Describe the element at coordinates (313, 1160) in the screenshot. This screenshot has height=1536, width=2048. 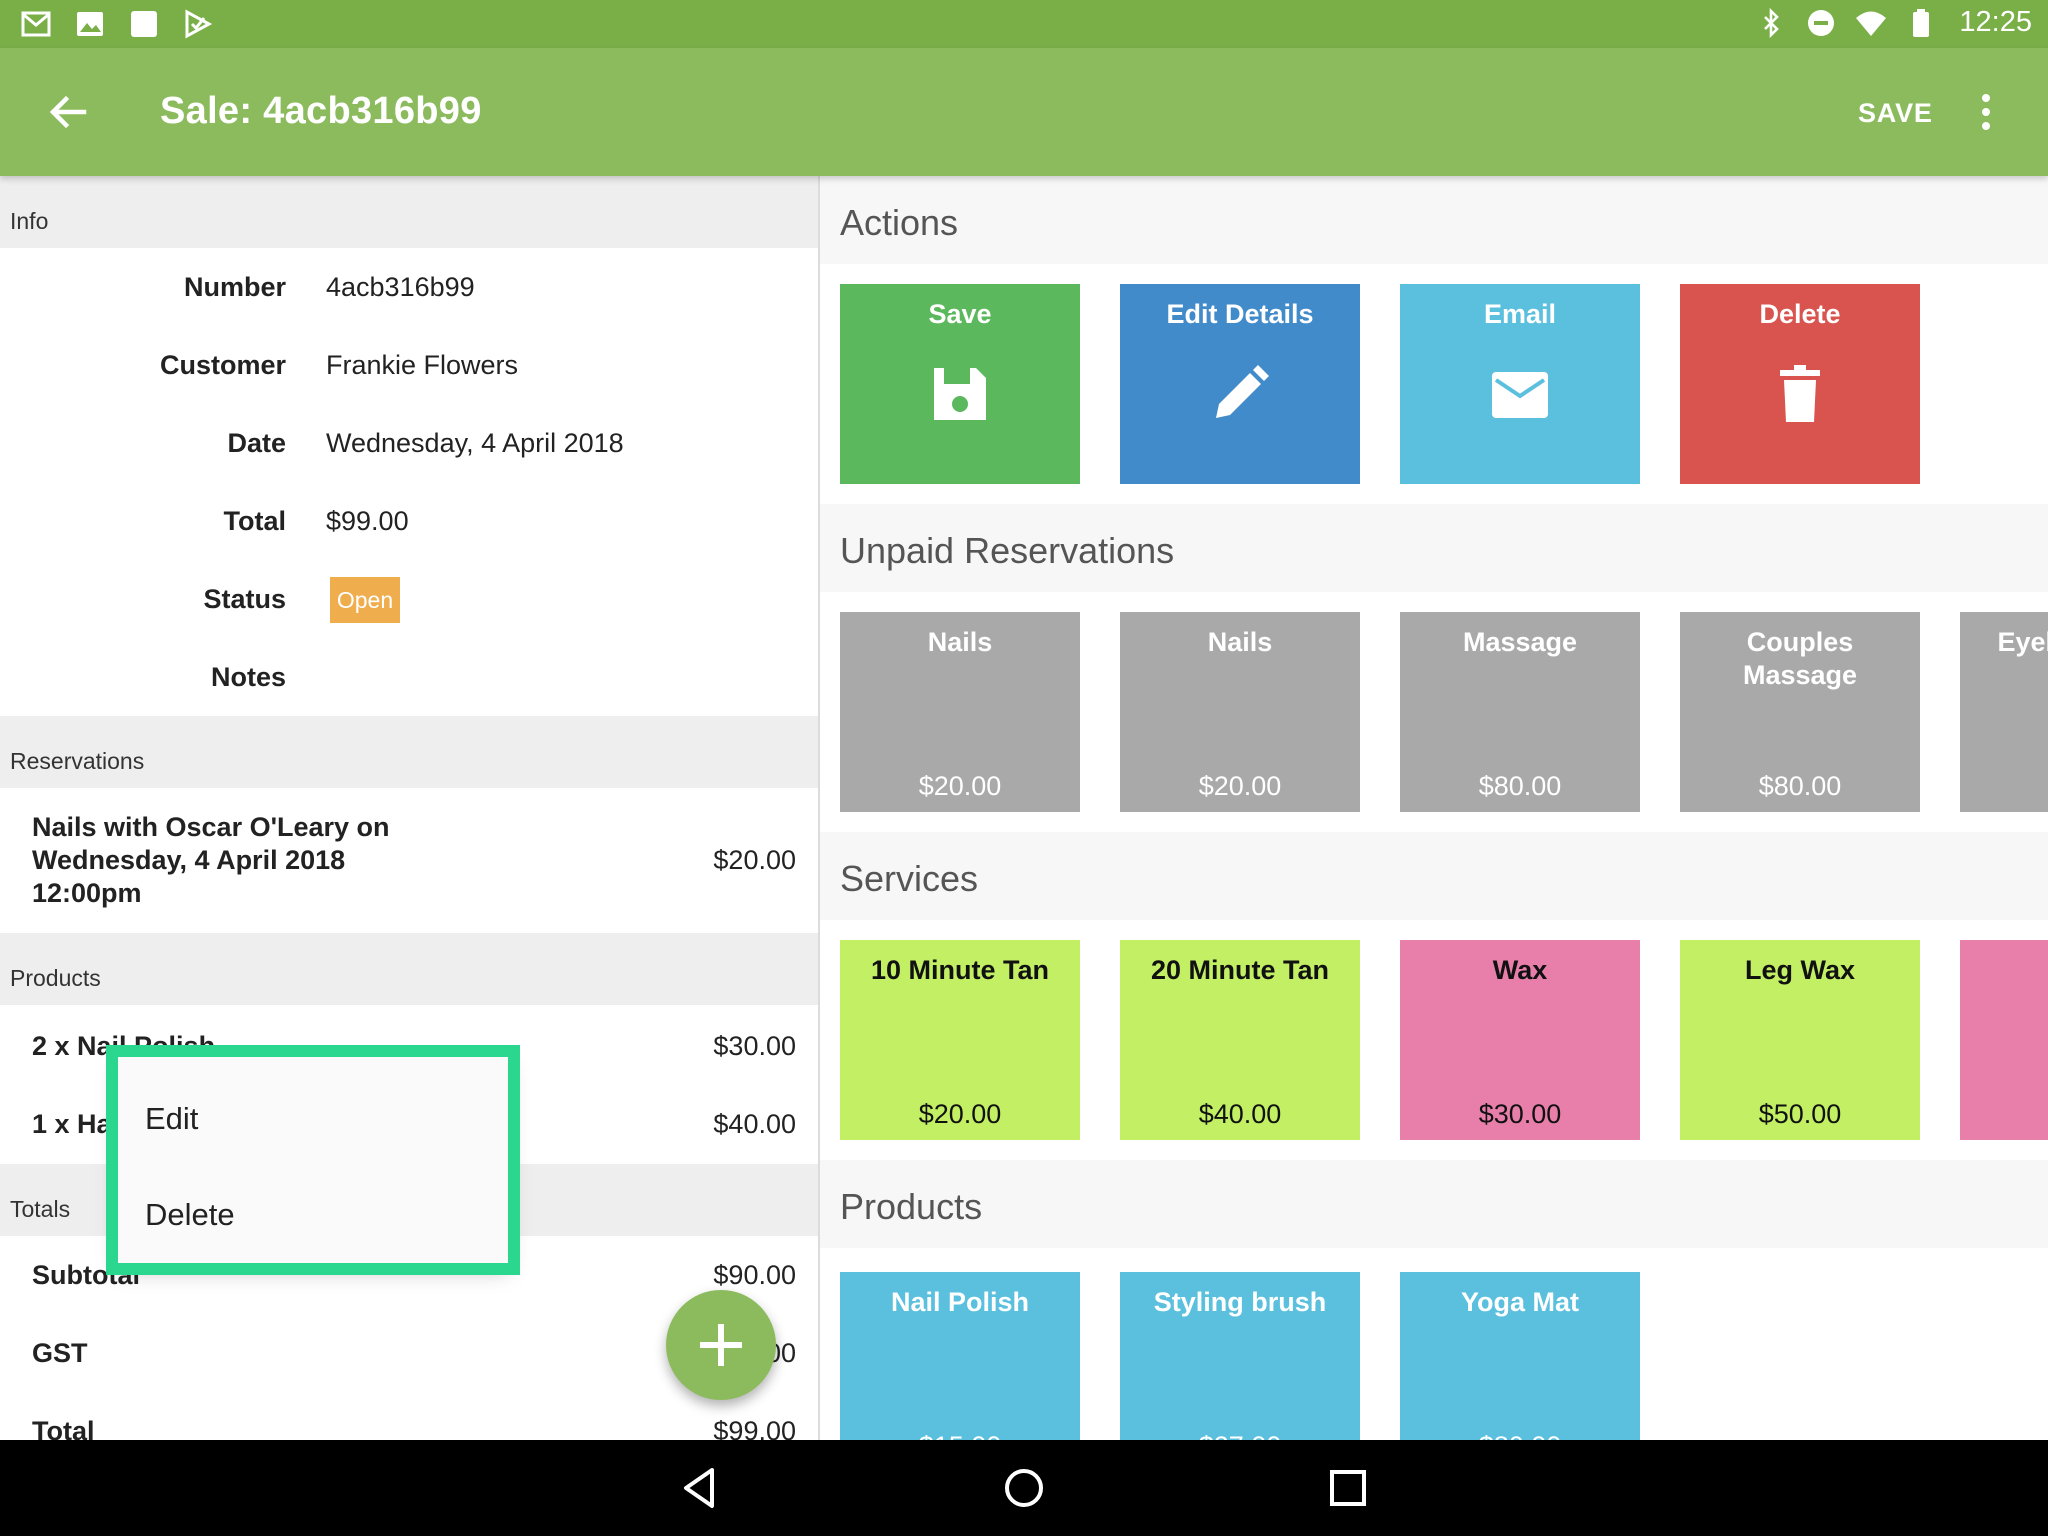
I see `highlight-frame` at that location.